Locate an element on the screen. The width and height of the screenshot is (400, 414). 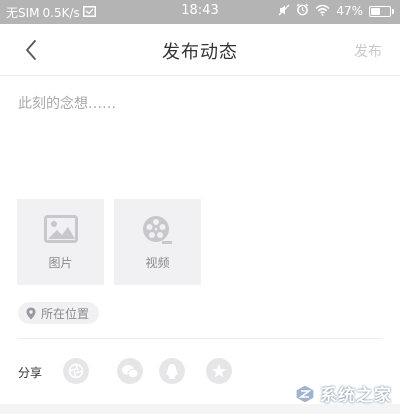
share-moments-button is located at coordinates (76, 371).